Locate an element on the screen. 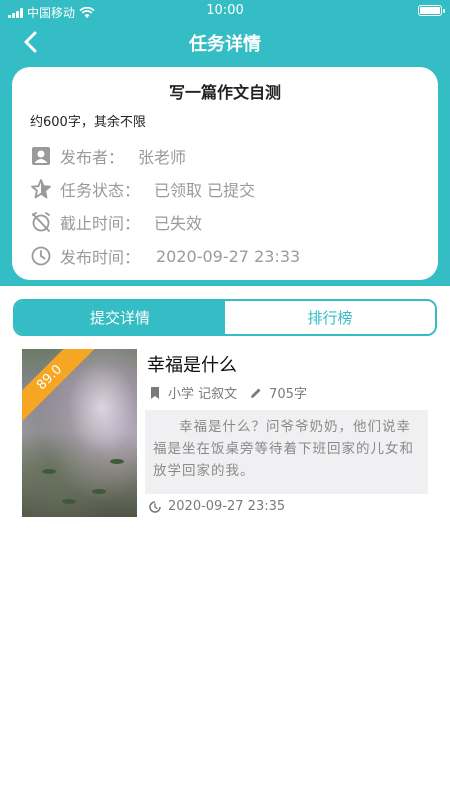 Image resolution: width=450 pixels, height=800 pixels. essay-title: 幸福是什么 is located at coordinates (192, 365).